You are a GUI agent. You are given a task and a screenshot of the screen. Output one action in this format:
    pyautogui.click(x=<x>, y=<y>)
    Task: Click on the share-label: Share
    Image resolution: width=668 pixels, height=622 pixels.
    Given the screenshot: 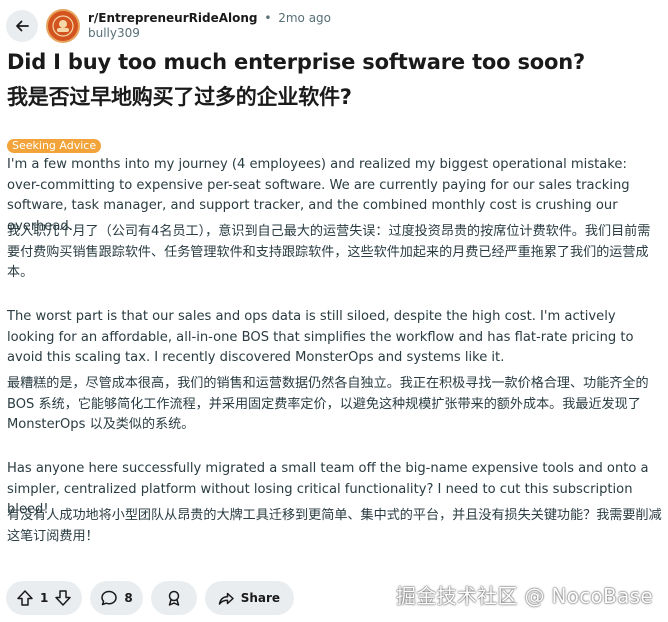 What is the action you would take?
    pyautogui.click(x=260, y=598)
    